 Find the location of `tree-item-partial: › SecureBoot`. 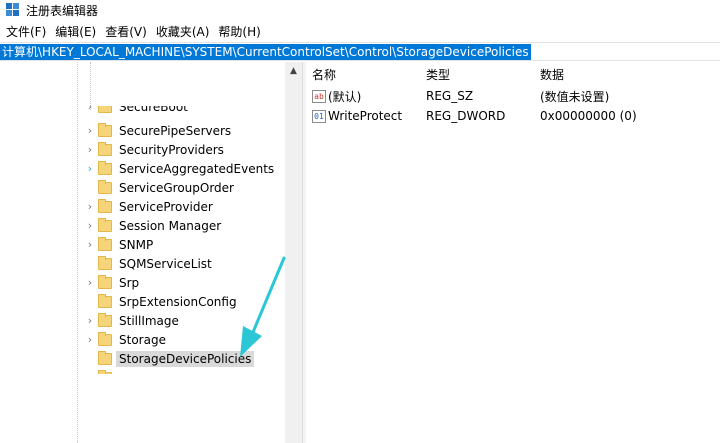

tree-item-partial: › SecureBoot is located at coordinates (137, 111).